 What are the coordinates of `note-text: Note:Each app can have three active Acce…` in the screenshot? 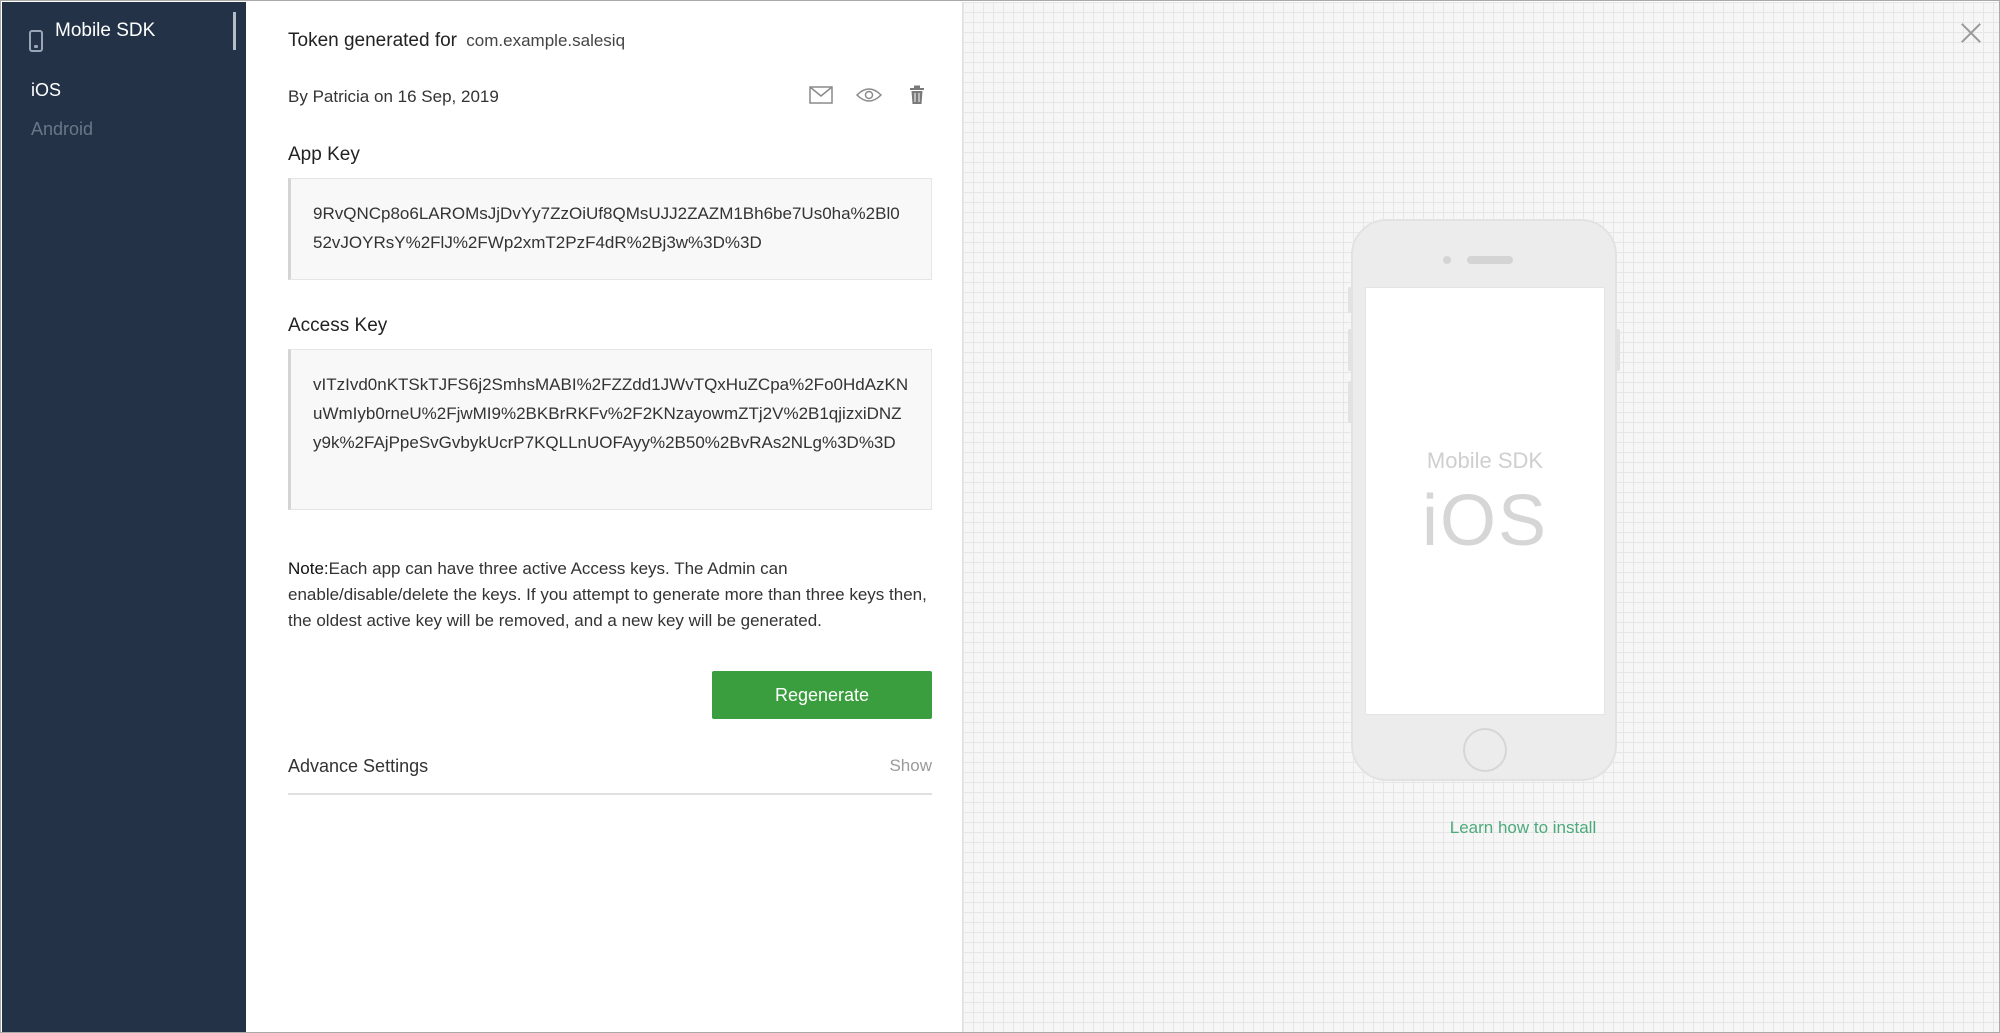 It's located at (613, 595).